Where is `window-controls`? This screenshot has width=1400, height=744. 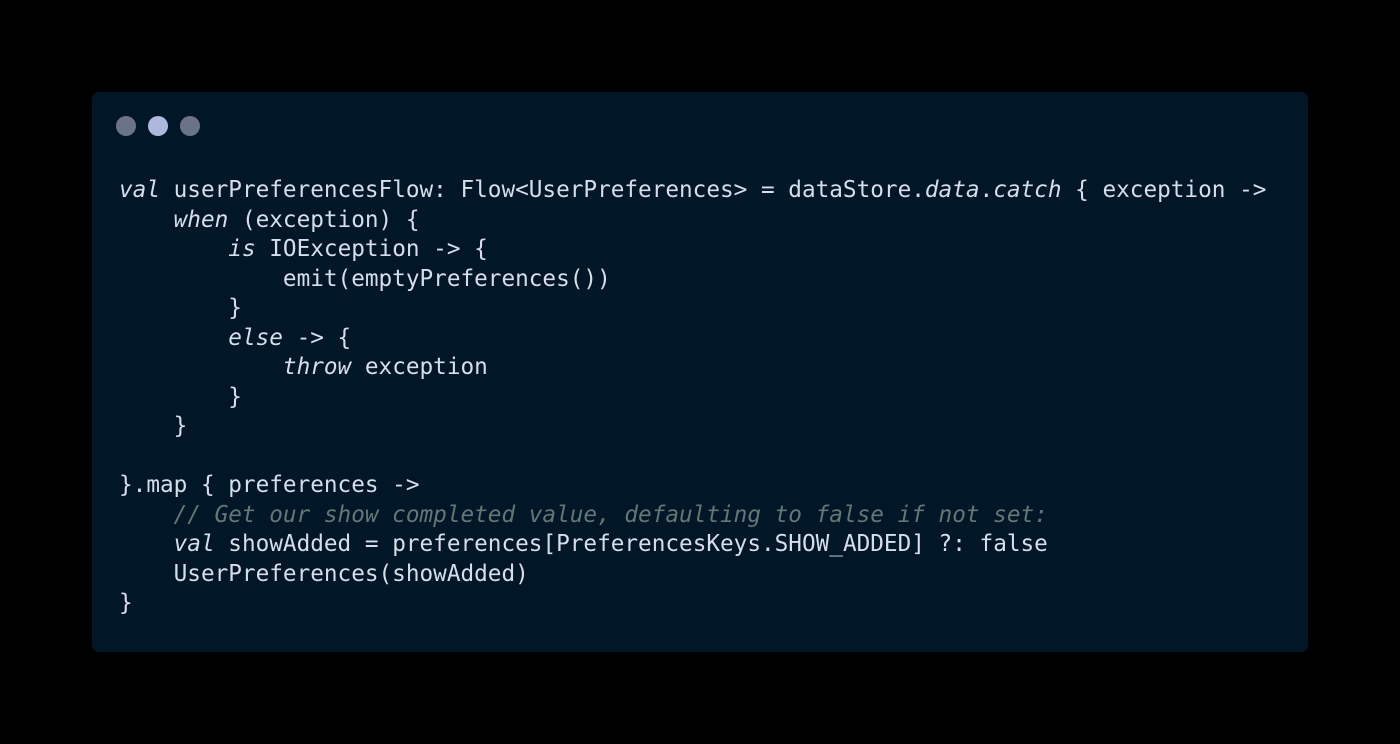 window-controls is located at coordinates (158, 126).